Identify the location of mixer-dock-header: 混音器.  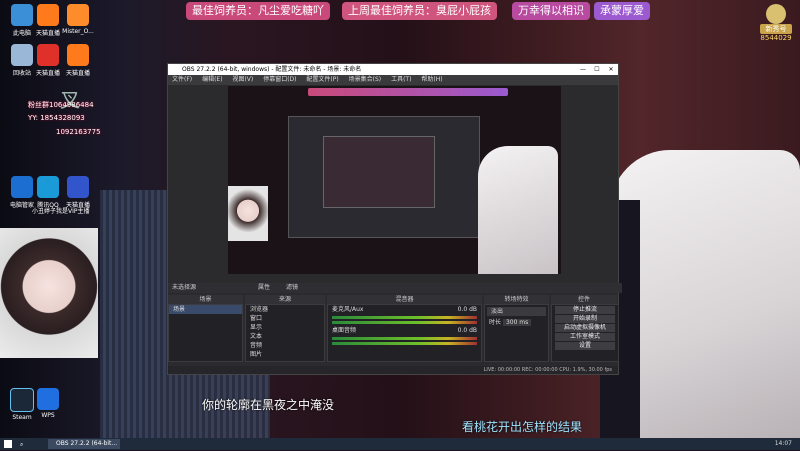
(404, 299).